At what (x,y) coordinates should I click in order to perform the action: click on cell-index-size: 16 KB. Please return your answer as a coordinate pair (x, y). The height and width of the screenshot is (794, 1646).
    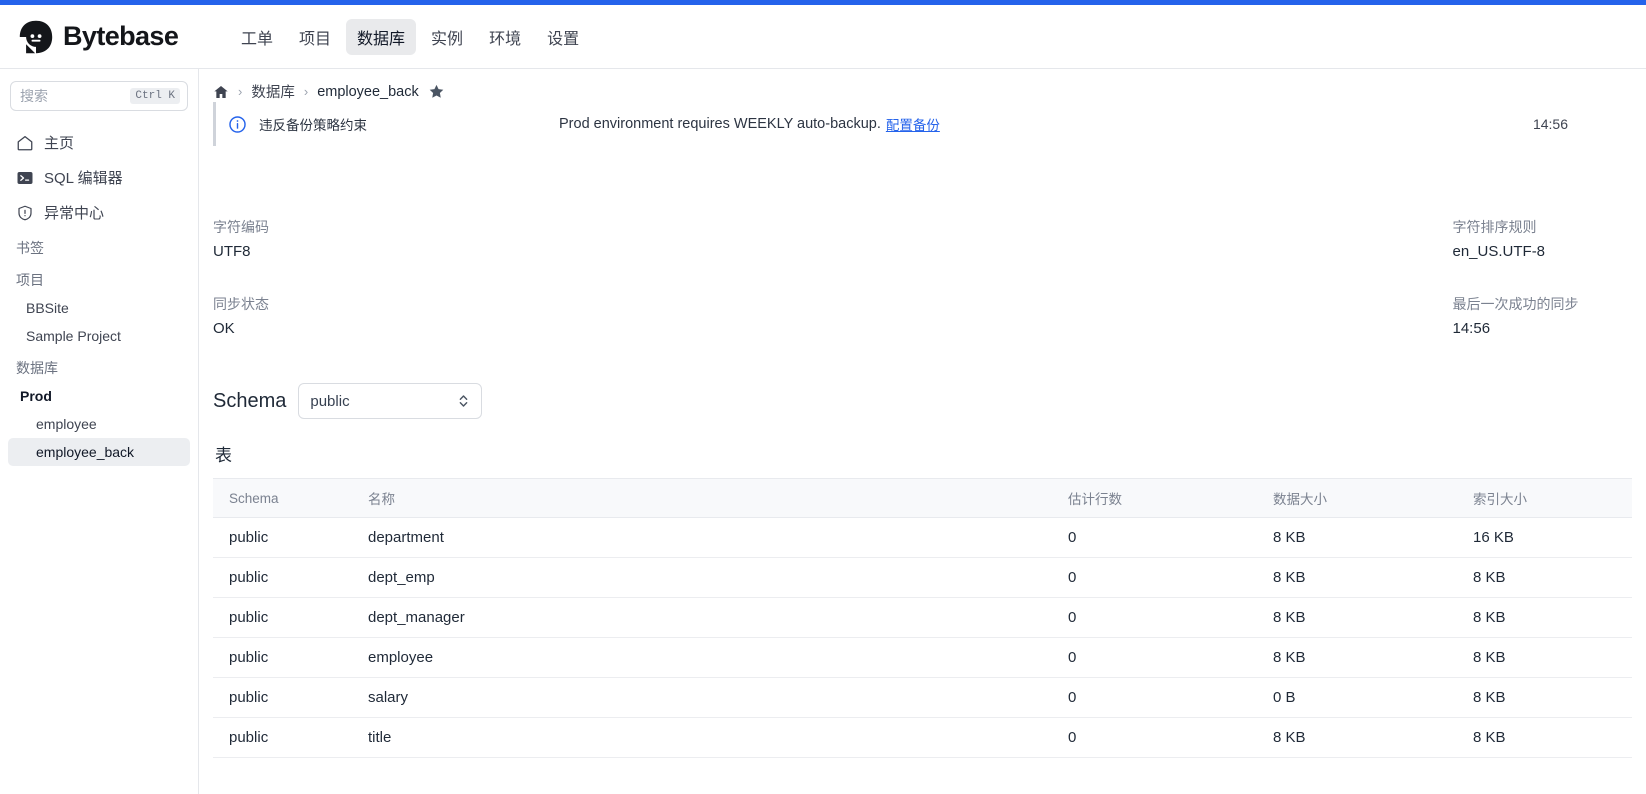
    Looking at the image, I should click on (1547, 537).